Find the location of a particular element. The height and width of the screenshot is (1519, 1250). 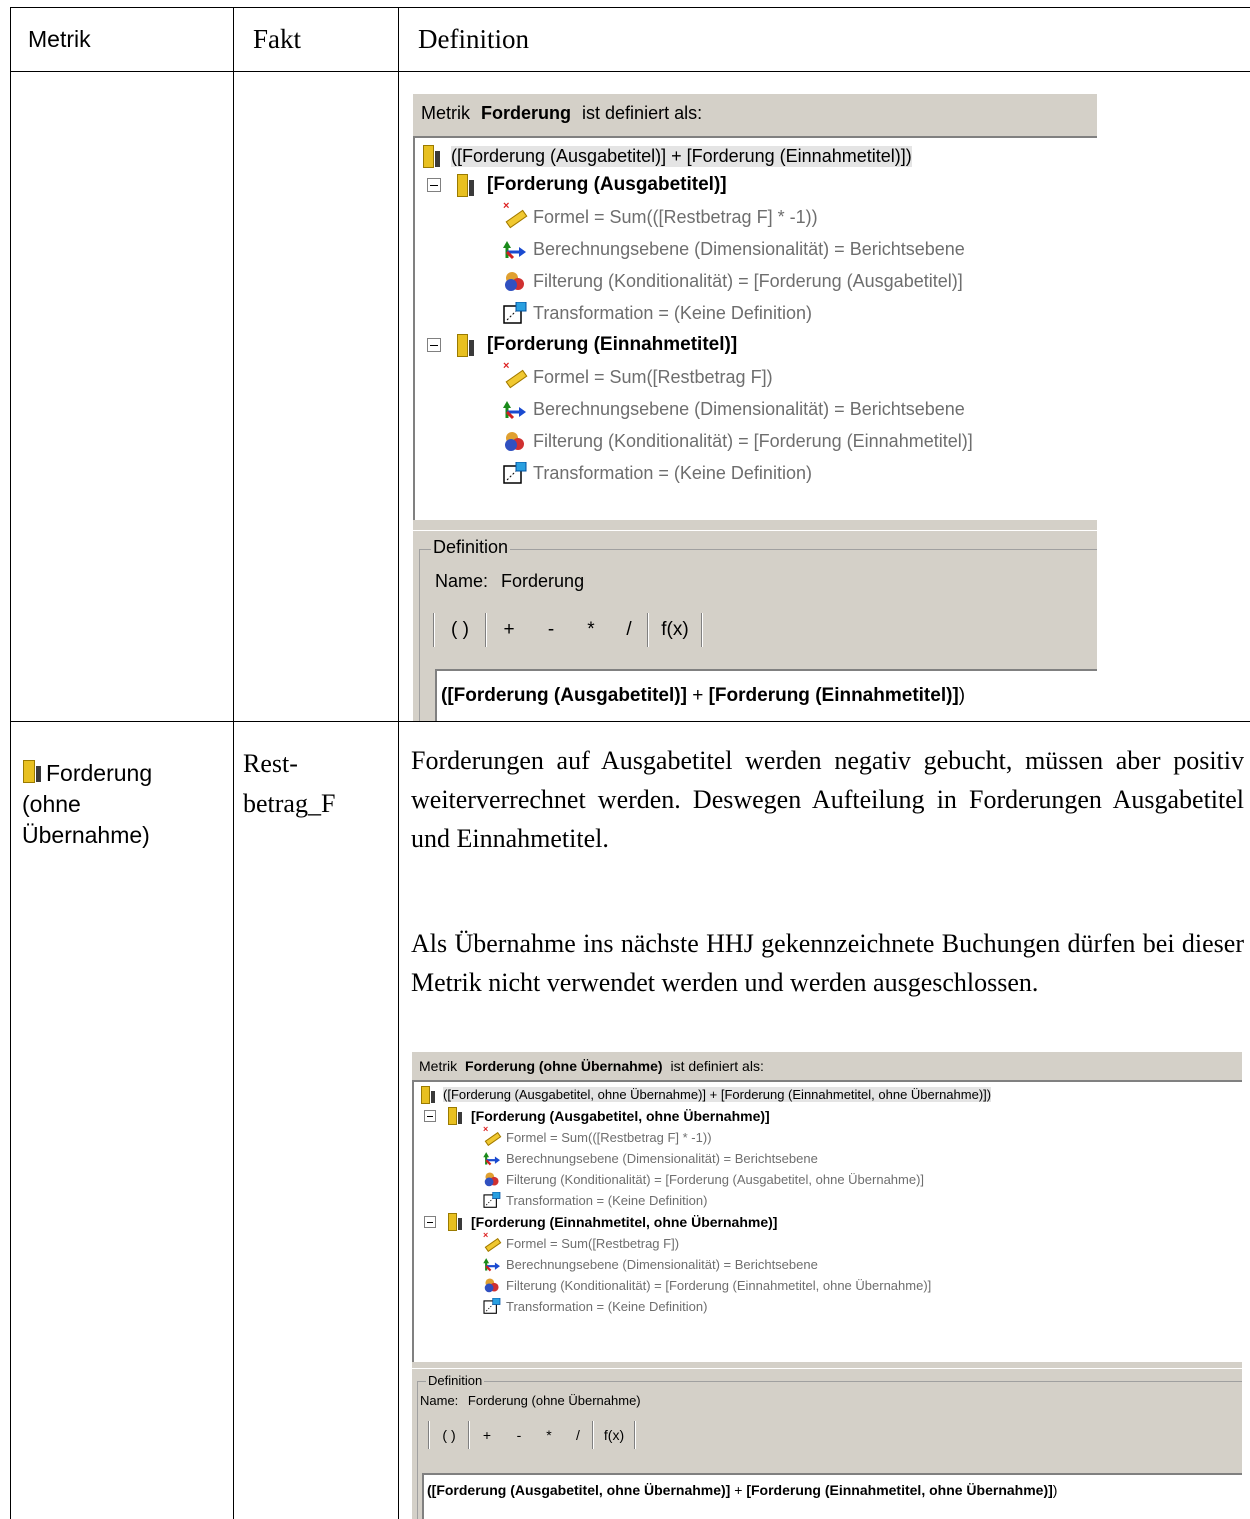

name-row: Name: Forderung is located at coordinates (509, 581).